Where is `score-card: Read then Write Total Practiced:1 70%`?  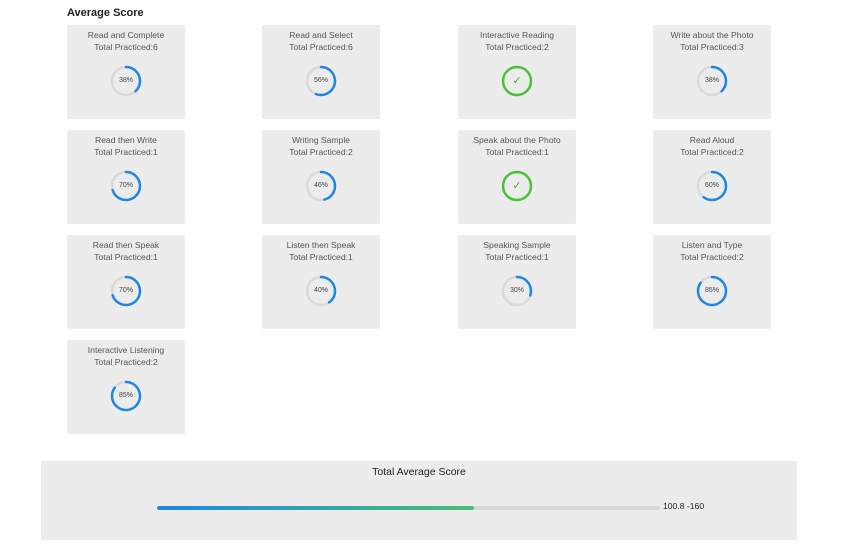
score-card: Read then Write Total Practiced:1 70% is located at coordinates (126, 177).